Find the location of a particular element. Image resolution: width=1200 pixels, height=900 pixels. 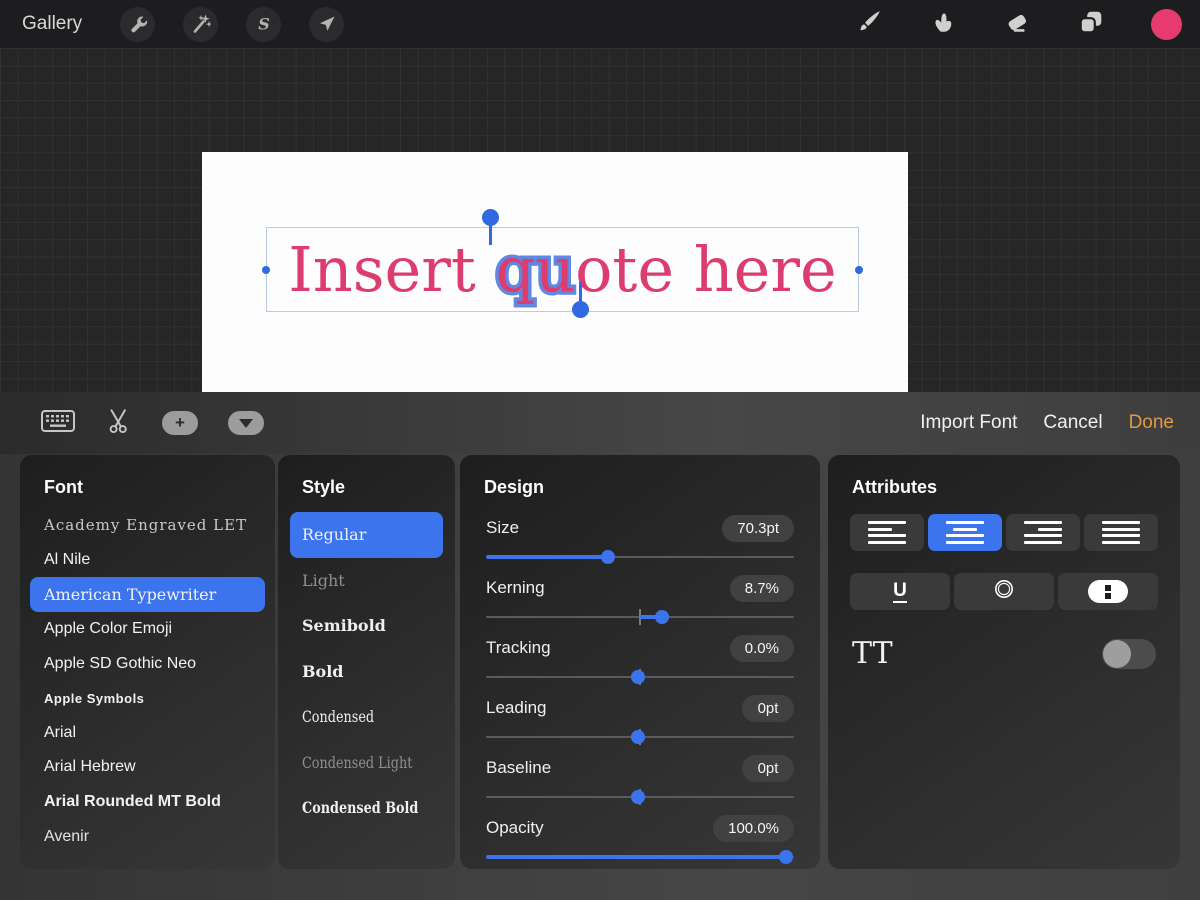

actions-button is located at coordinates (138, 24).